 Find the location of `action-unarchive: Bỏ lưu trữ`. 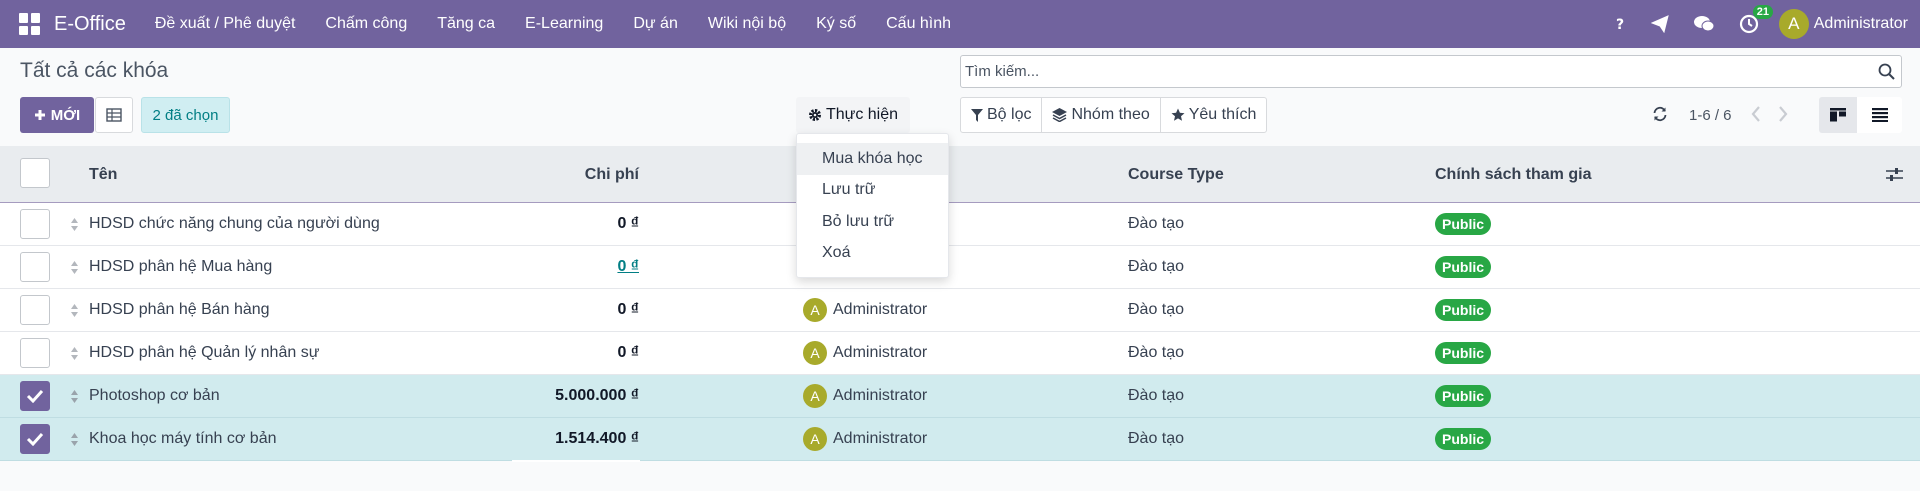

action-unarchive: Bỏ lưu trữ is located at coordinates (872, 222).